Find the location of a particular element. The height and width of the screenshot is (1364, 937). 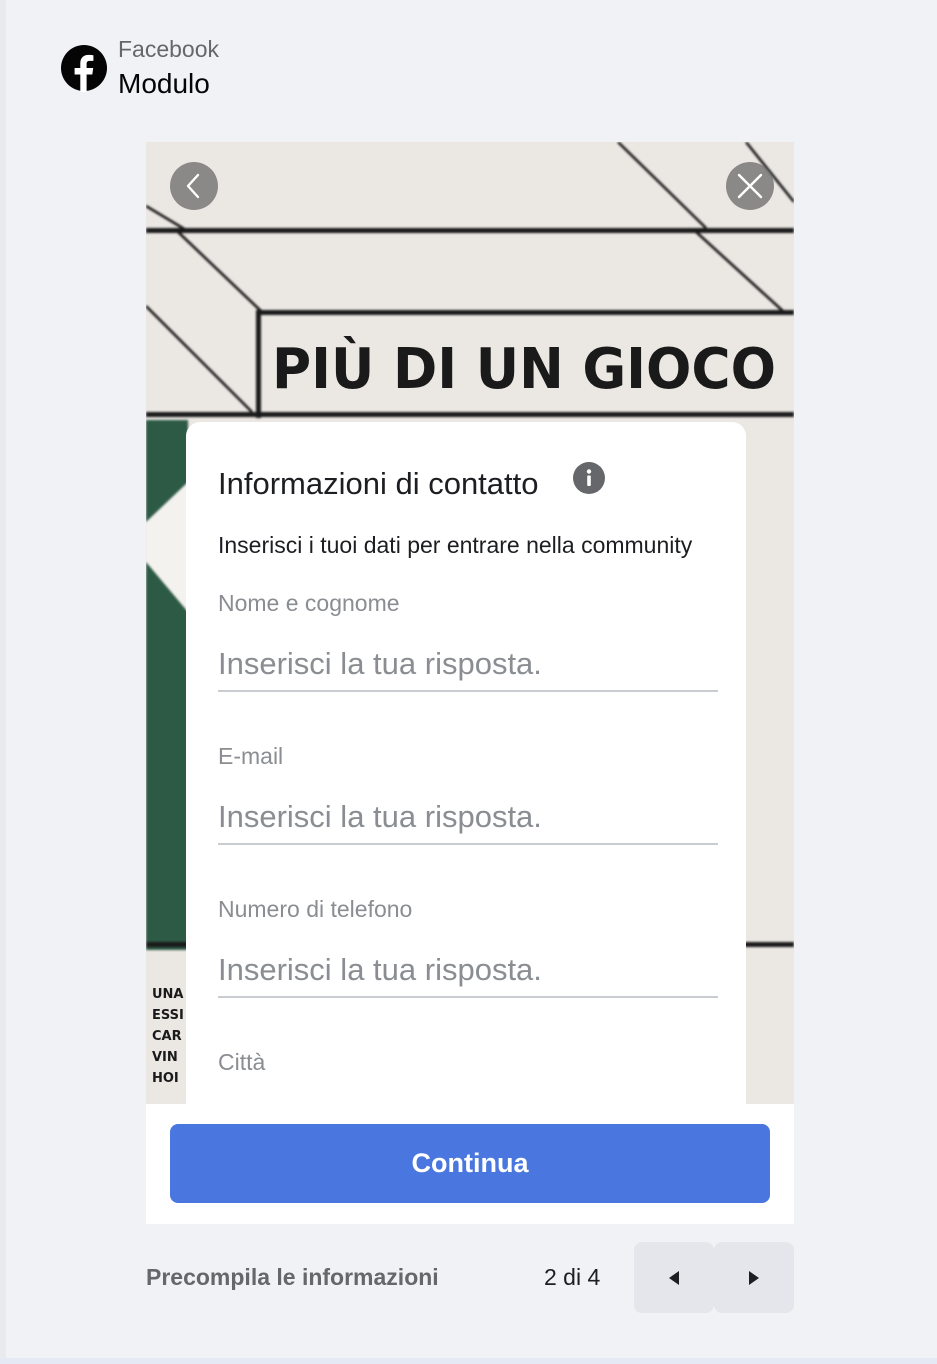

chevron-left-icon is located at coordinates (193, 186).